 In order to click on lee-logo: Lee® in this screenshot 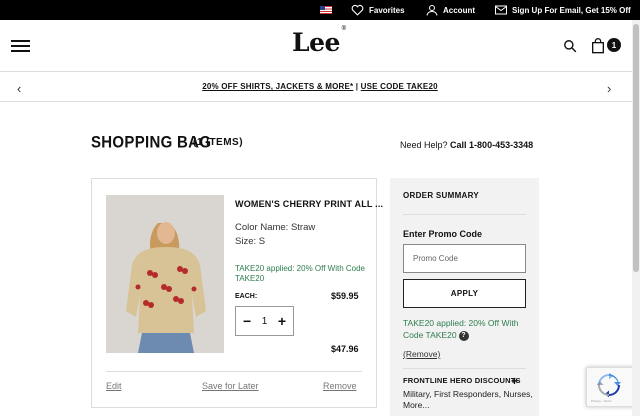, I will do `click(319, 41)`.